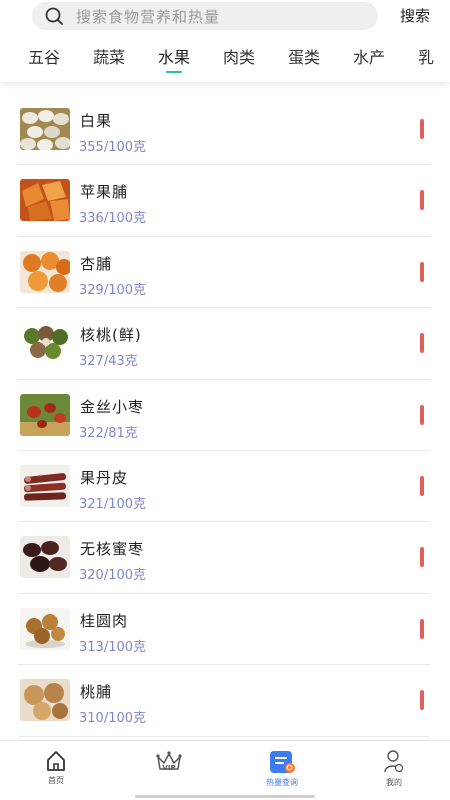  What do you see at coordinates (113, 647) in the screenshot?
I see `food-calories: 313/100克` at bounding box center [113, 647].